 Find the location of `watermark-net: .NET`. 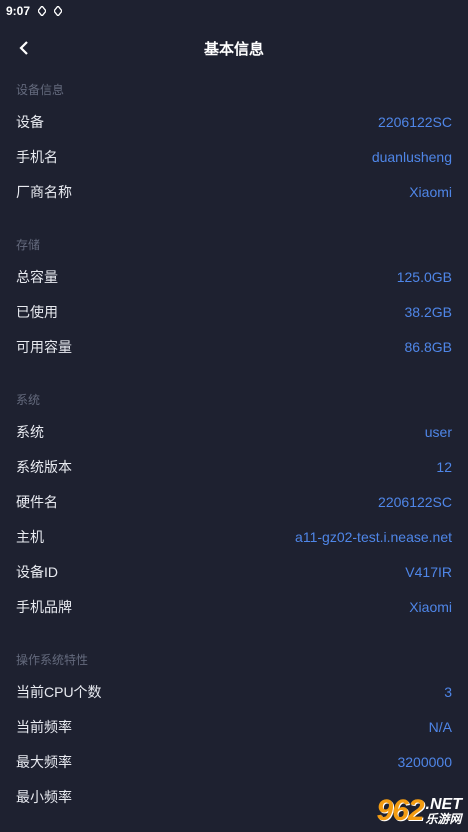

watermark-net: .NET is located at coordinates (443, 804).